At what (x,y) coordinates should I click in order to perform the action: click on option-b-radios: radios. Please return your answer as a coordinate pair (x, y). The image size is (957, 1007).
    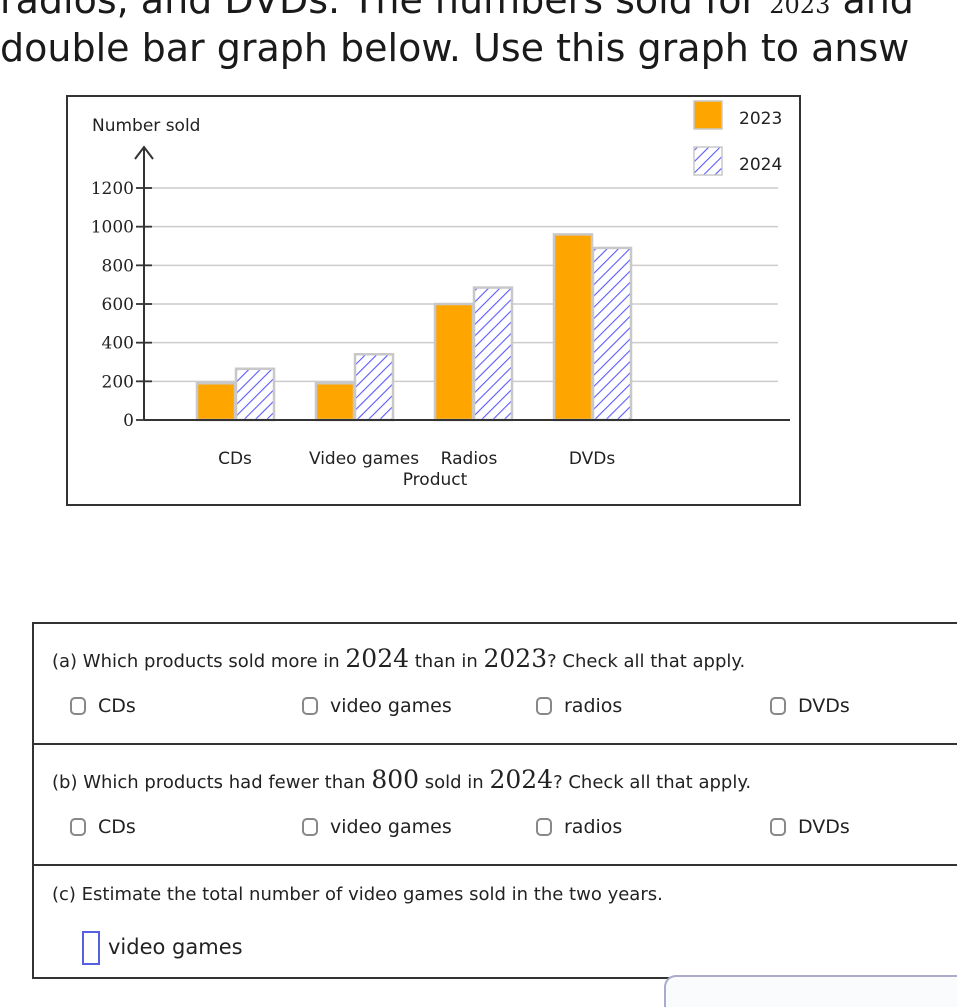
    Looking at the image, I should click on (579, 827).